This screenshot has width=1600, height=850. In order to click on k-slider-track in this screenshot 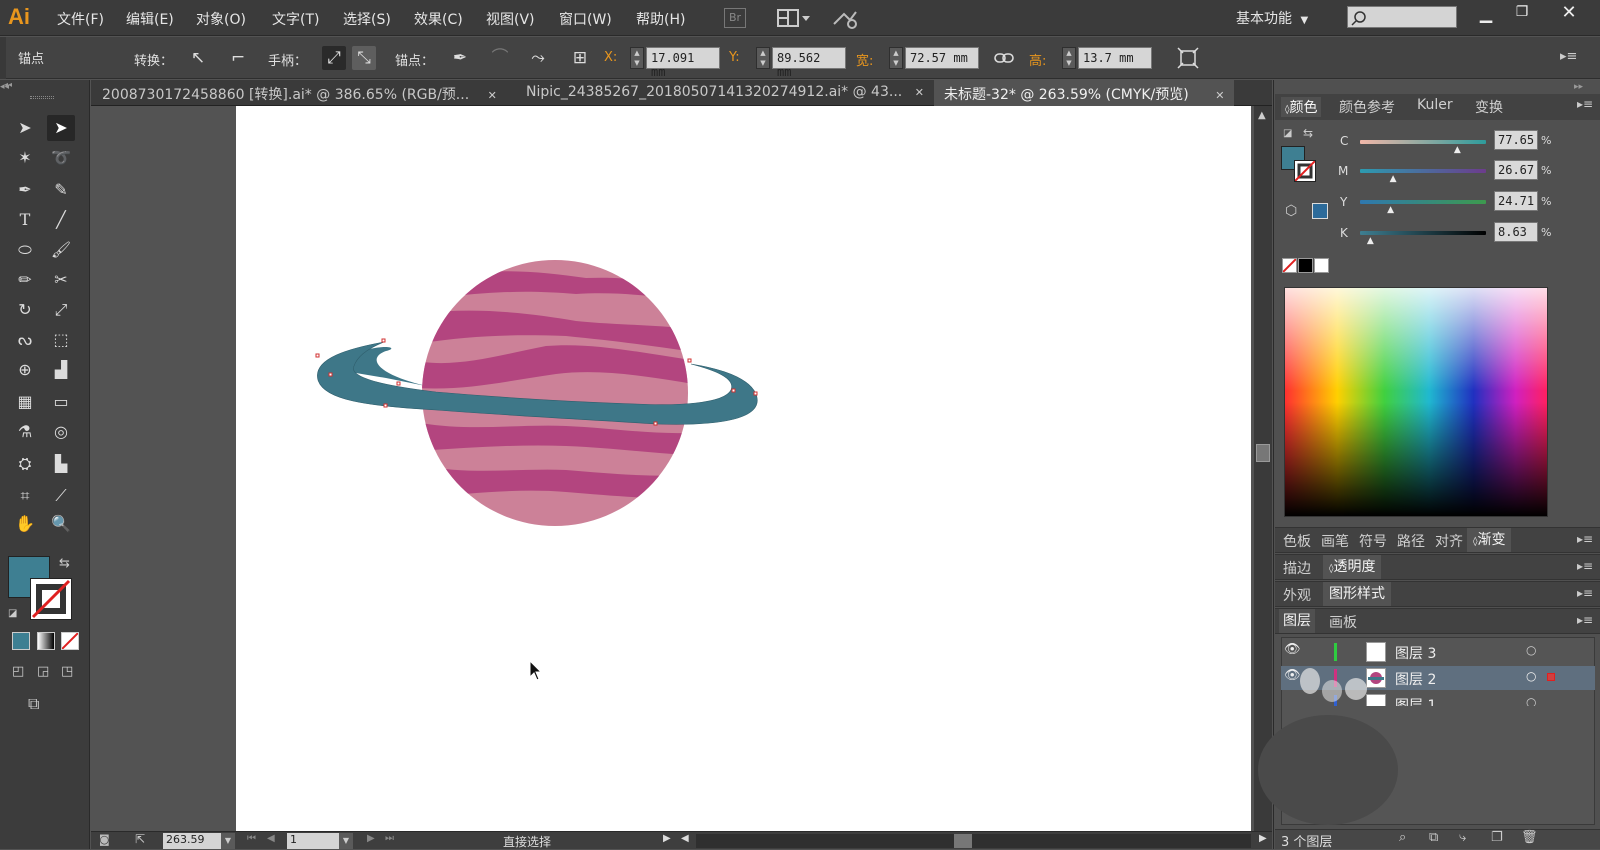, I will do `click(1423, 233)`.